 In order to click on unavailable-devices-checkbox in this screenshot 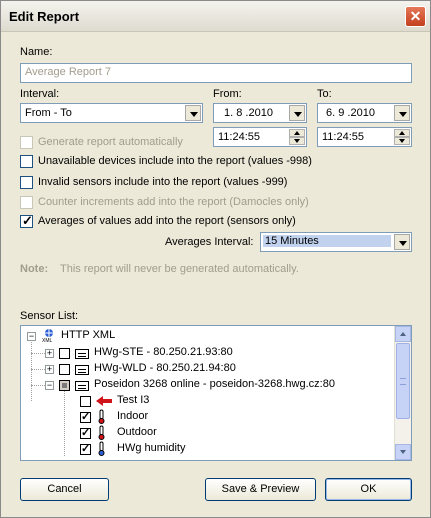, I will do `click(26, 161)`.